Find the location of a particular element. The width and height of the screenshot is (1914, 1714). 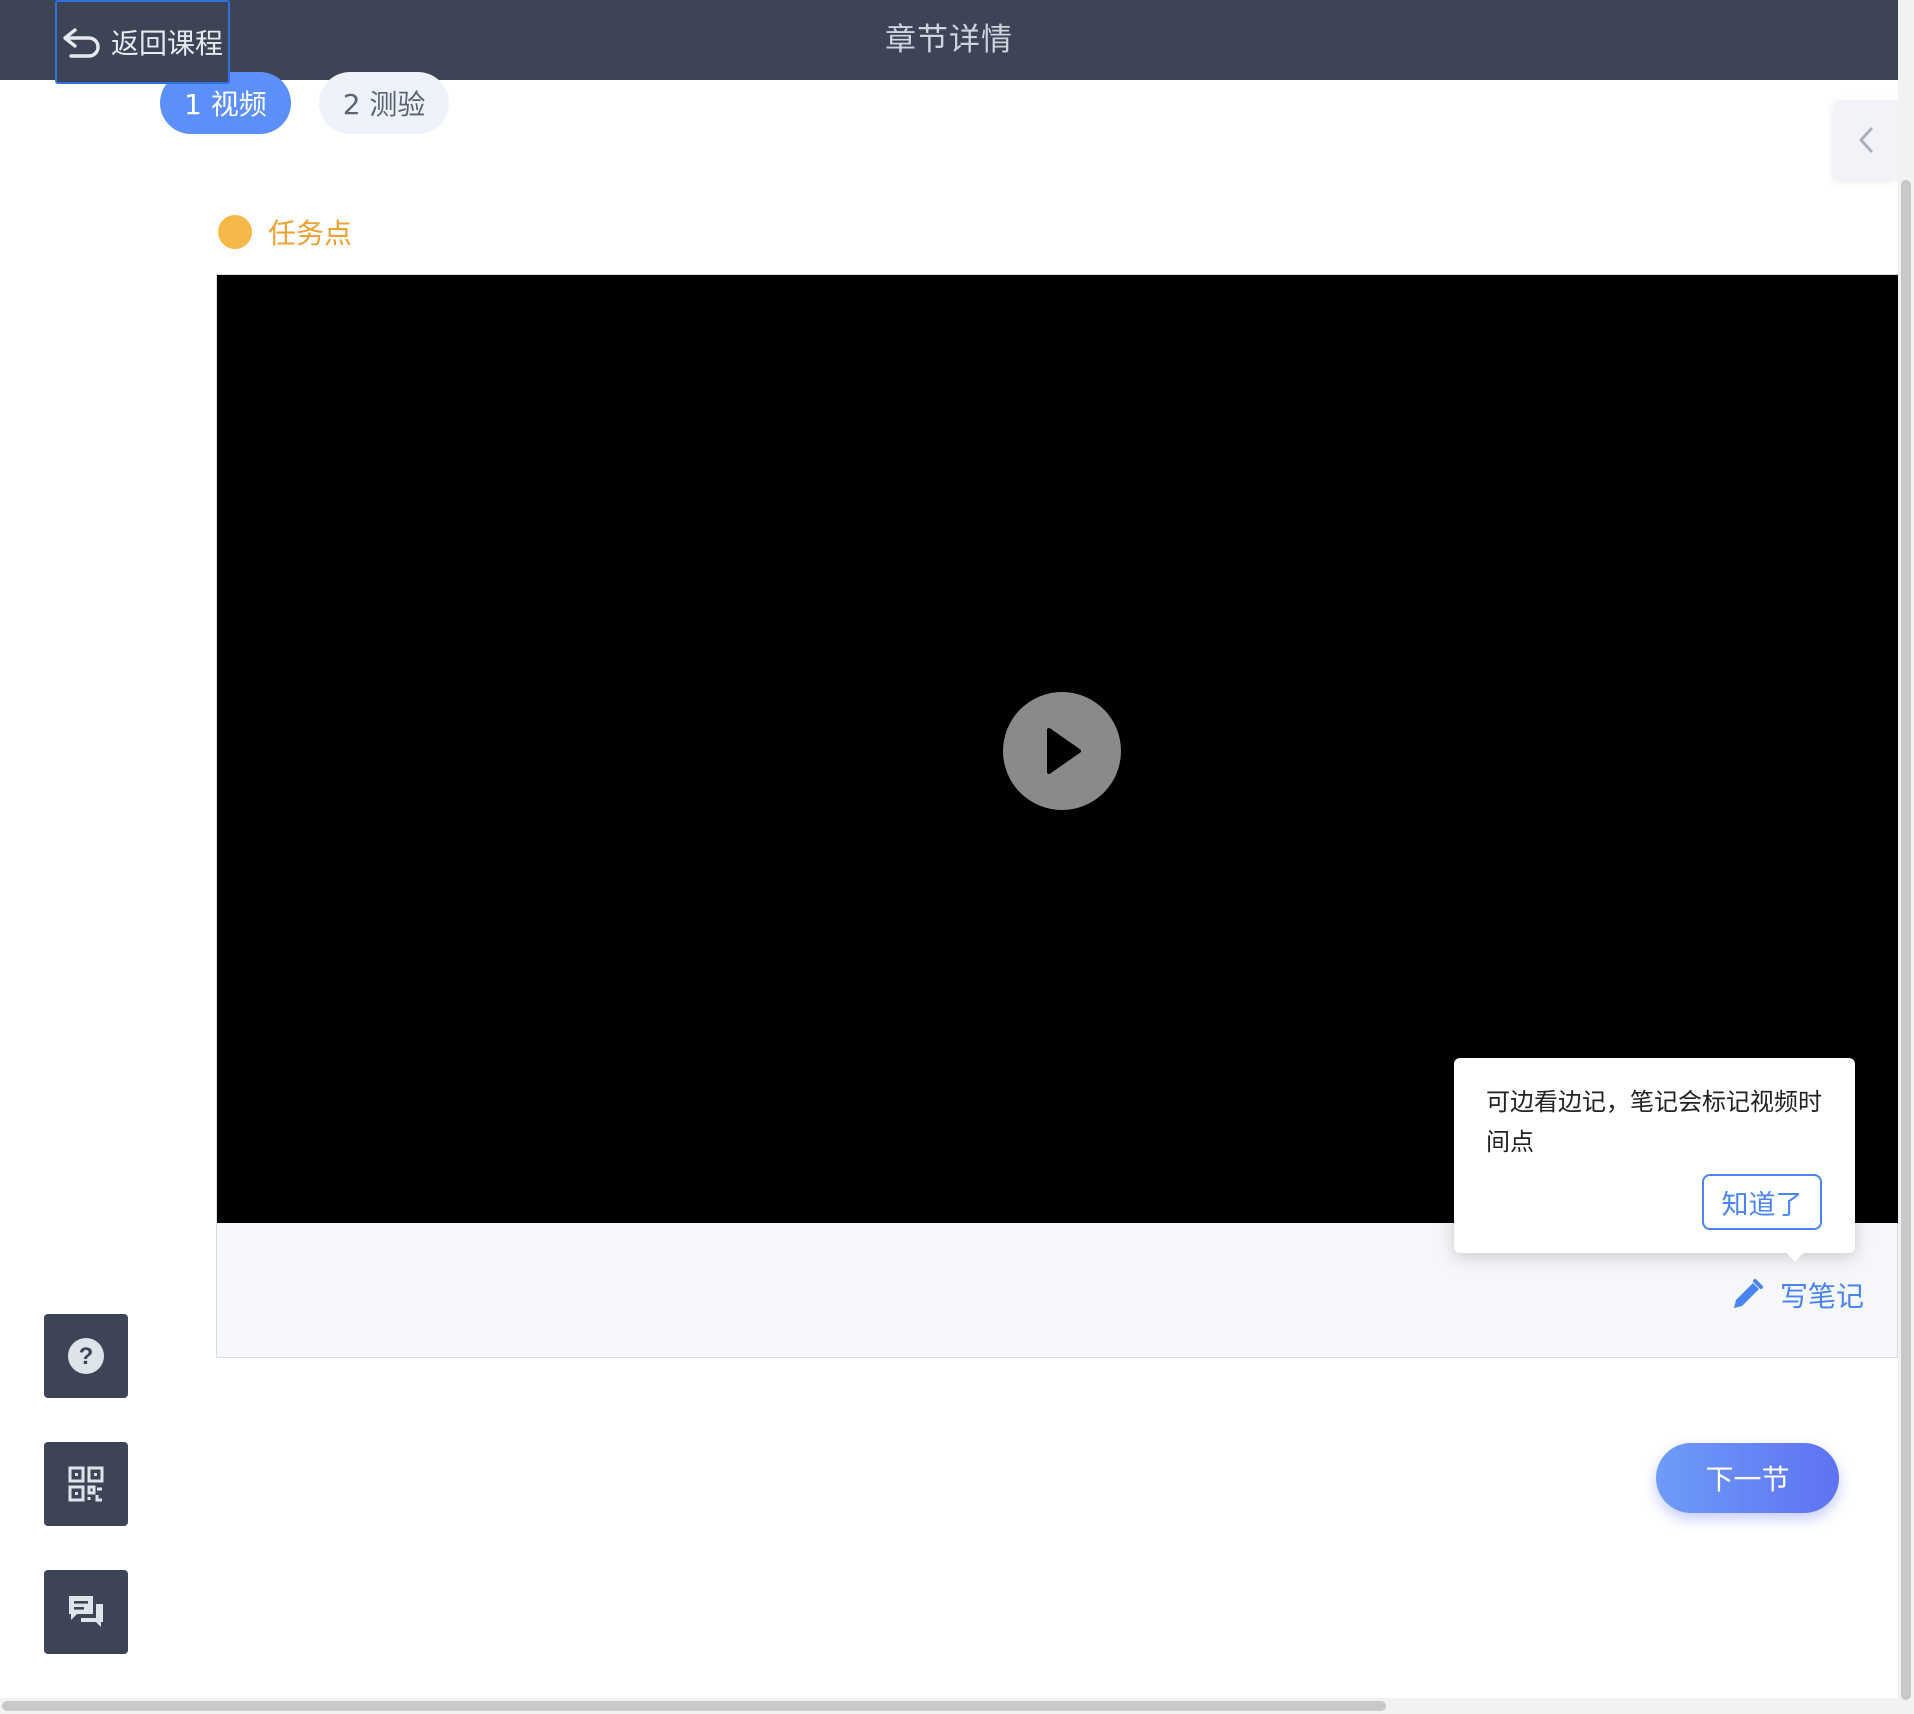

tooltip-arrow is located at coordinates (1795, 1256).